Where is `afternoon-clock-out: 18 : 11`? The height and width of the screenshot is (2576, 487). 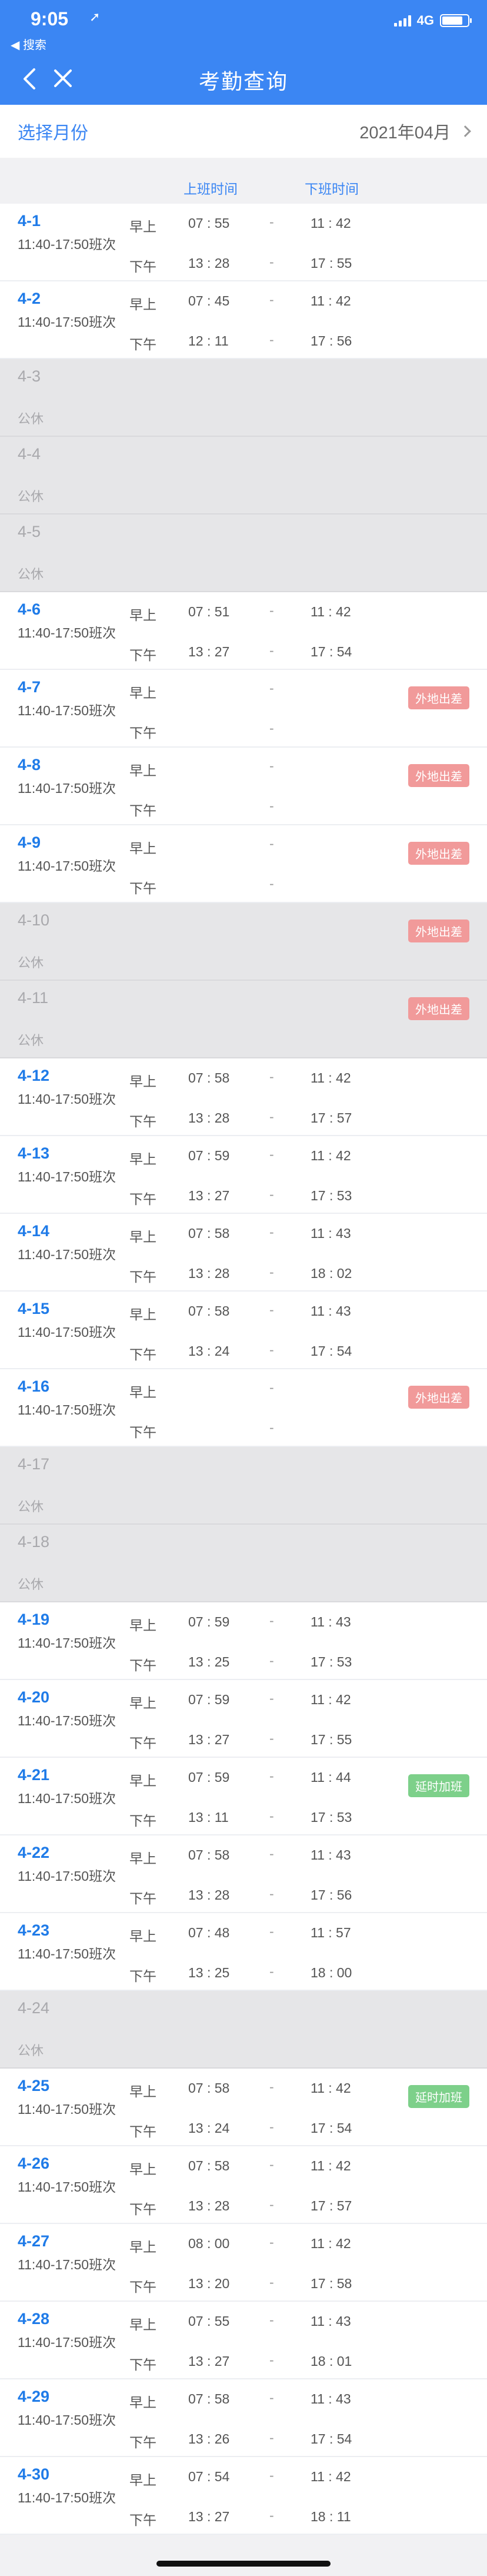
afternoon-clock-out: 18 : 11 is located at coordinates (331, 2516).